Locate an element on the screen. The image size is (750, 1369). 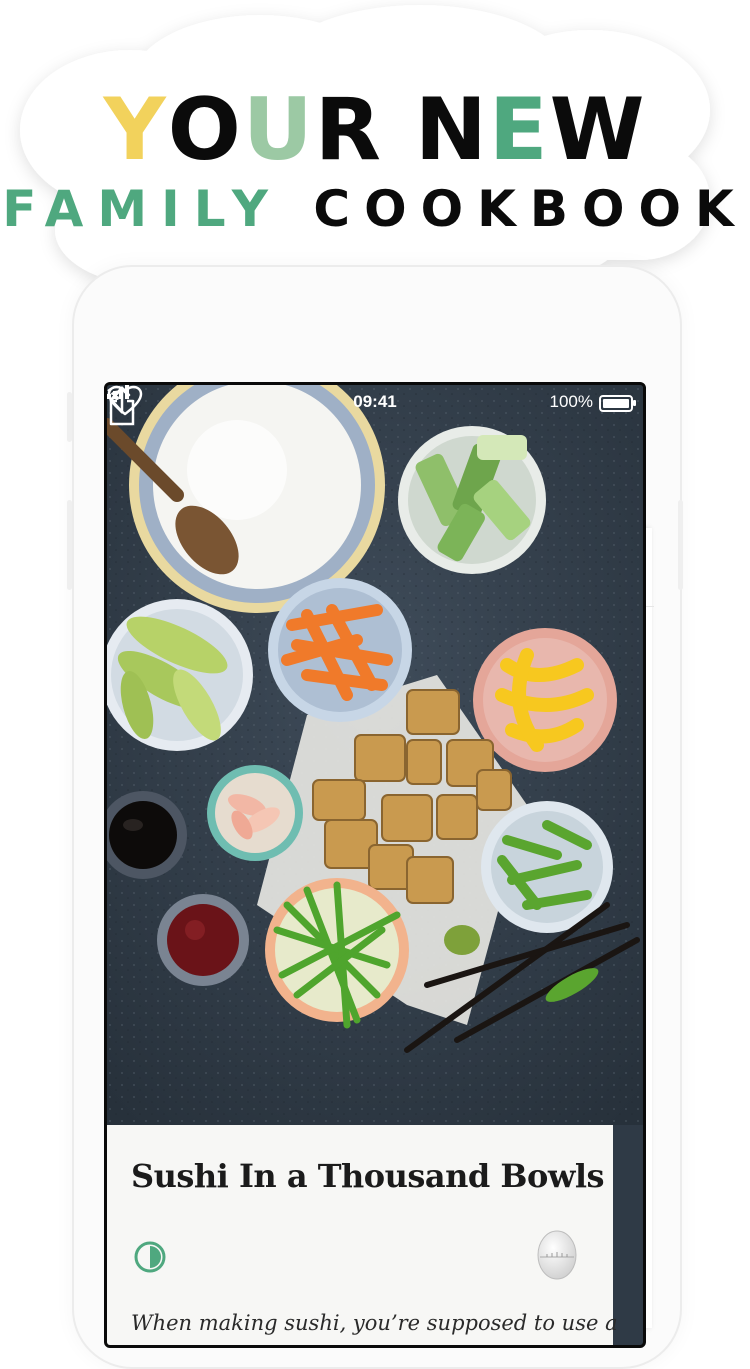
headline-part: COOKBOOK is located at coordinates (530, 209).